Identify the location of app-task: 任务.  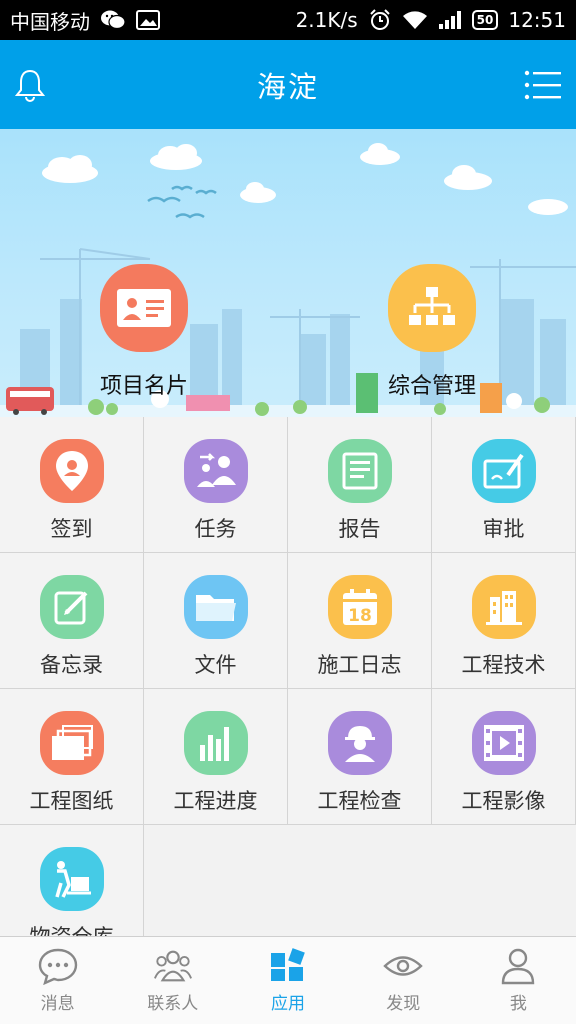
(216, 485).